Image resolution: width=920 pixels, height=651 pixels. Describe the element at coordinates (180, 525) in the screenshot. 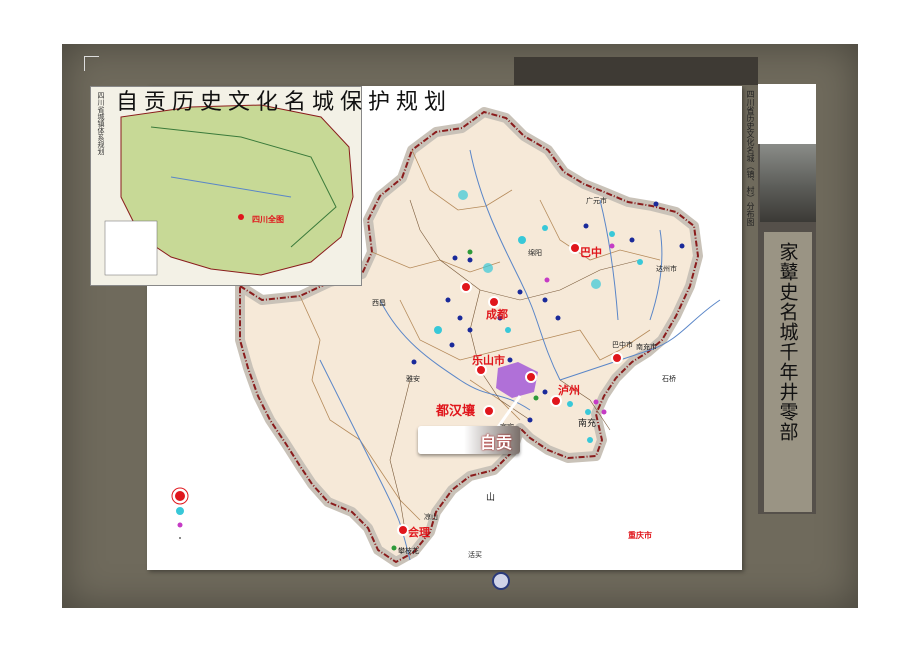

I see `magenta-dot-icon` at that location.